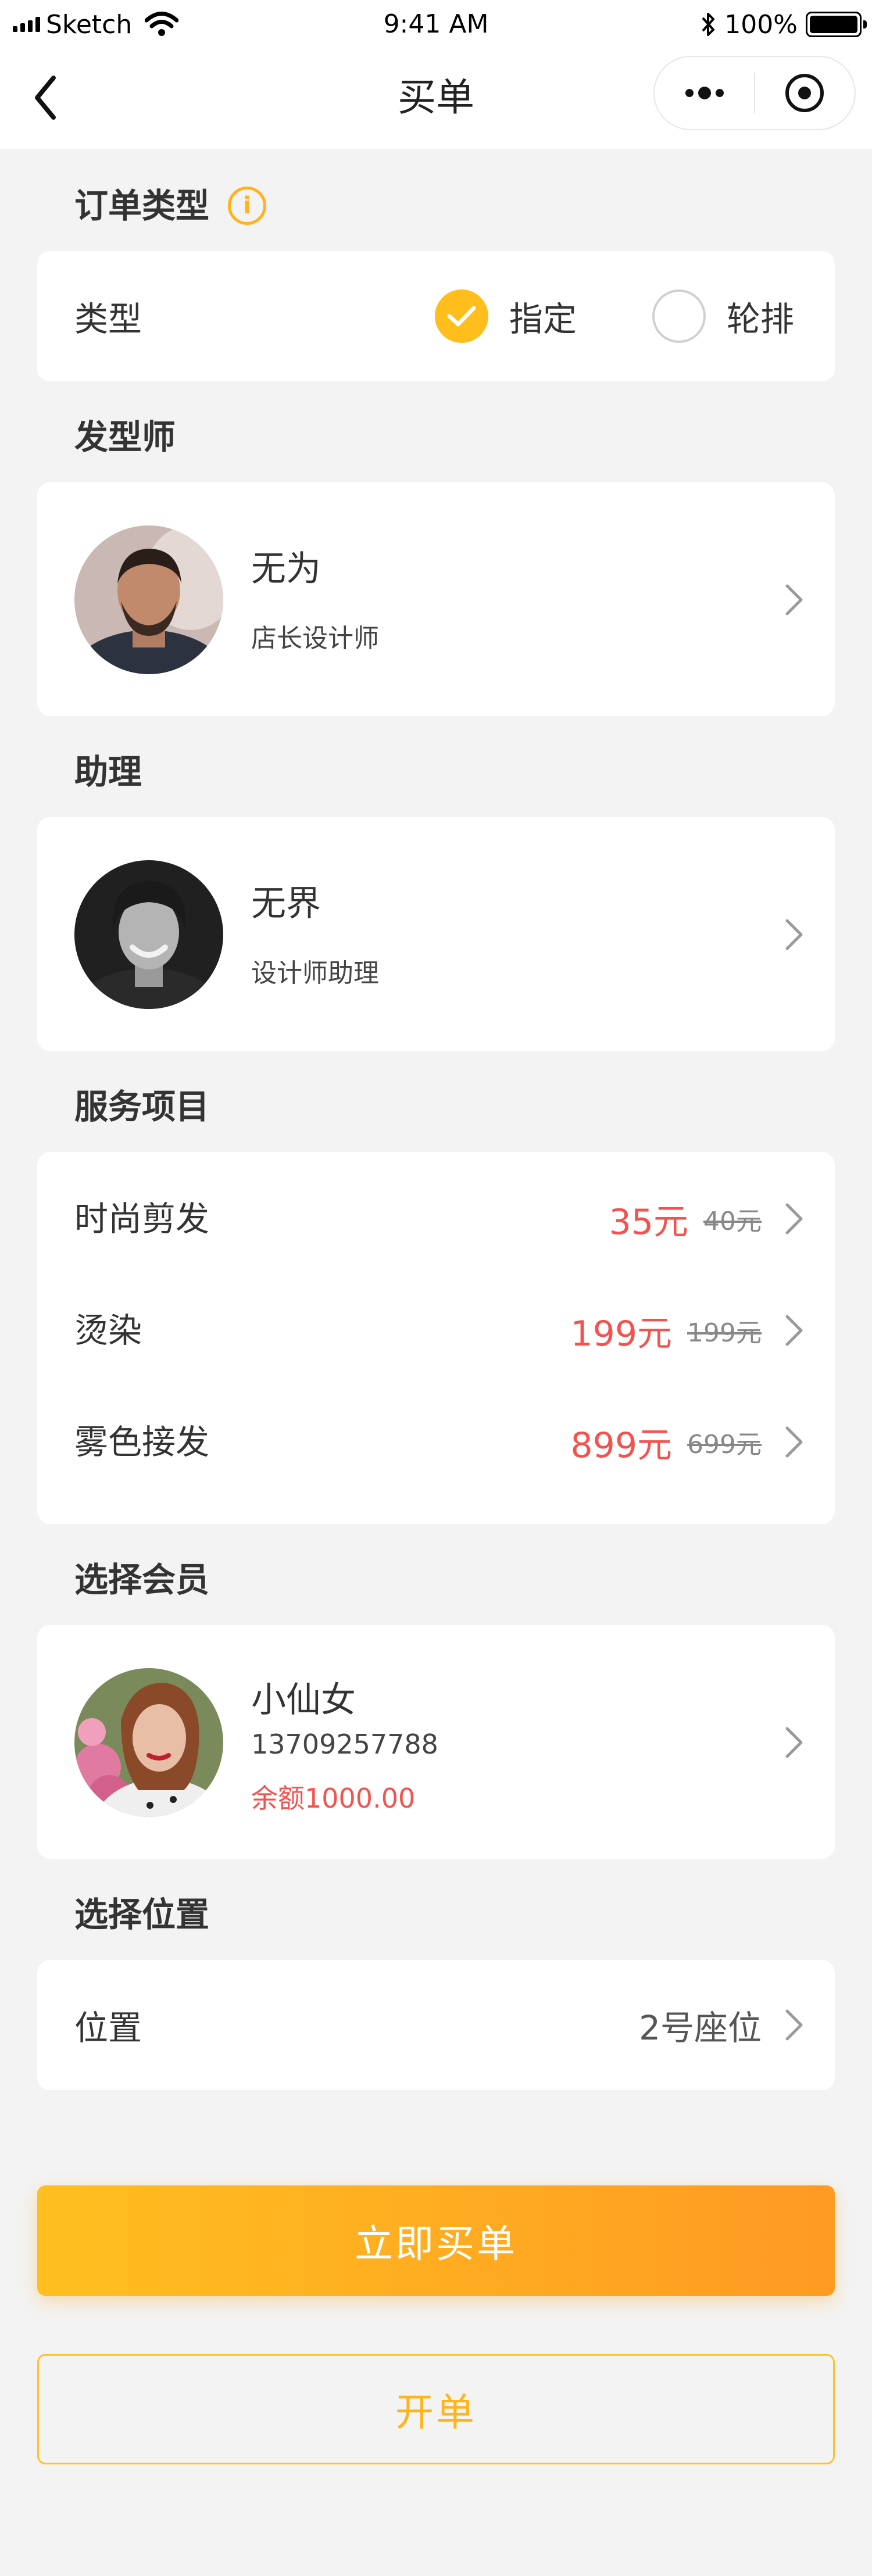 This screenshot has width=872, height=2576. I want to click on open-order-button: 开单, so click(436, 2409).